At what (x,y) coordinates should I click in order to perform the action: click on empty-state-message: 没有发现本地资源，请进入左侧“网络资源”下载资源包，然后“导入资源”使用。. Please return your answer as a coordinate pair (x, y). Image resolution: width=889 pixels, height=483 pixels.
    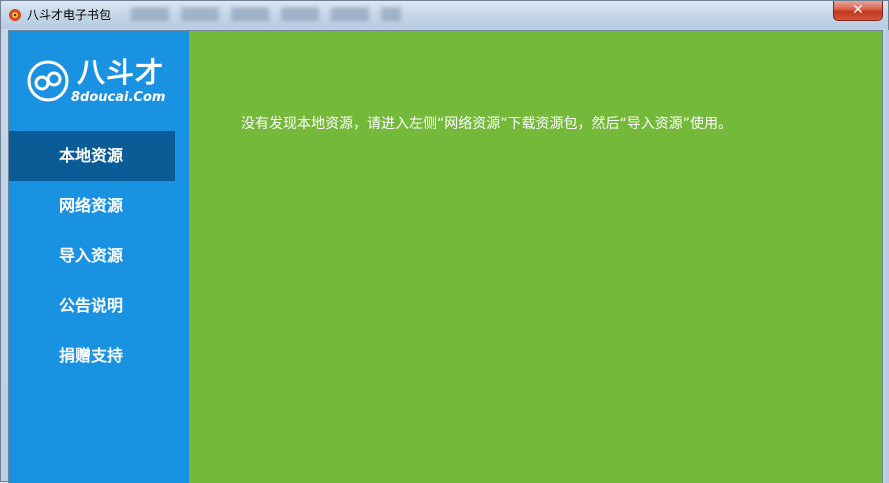
    Looking at the image, I should click on (487, 124).